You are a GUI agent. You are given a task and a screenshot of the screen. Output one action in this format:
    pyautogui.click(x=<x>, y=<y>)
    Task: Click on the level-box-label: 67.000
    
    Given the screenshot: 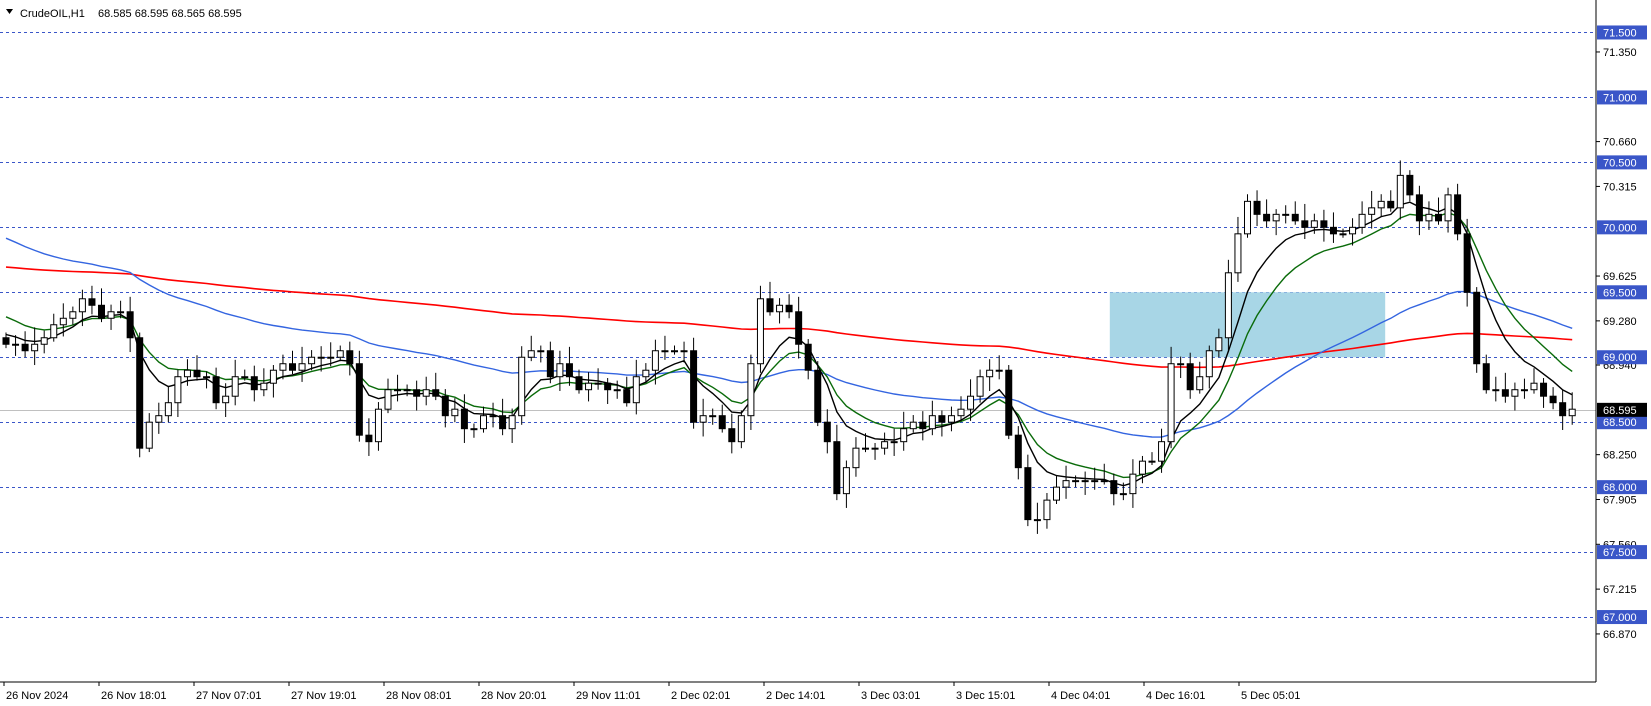 What is the action you would take?
    pyautogui.click(x=1620, y=618)
    